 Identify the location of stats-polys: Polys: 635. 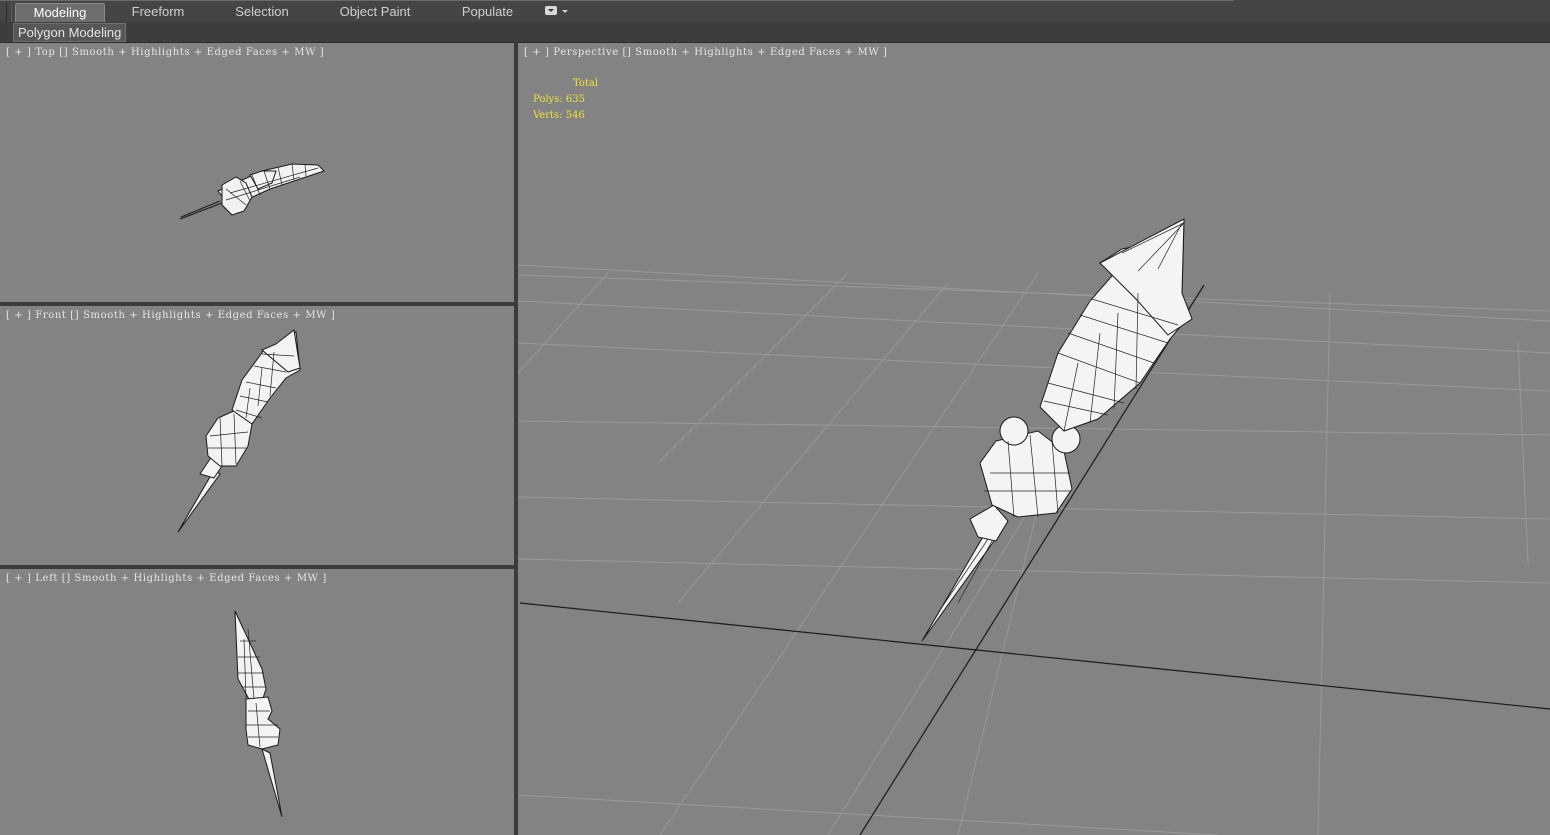
(565, 100).